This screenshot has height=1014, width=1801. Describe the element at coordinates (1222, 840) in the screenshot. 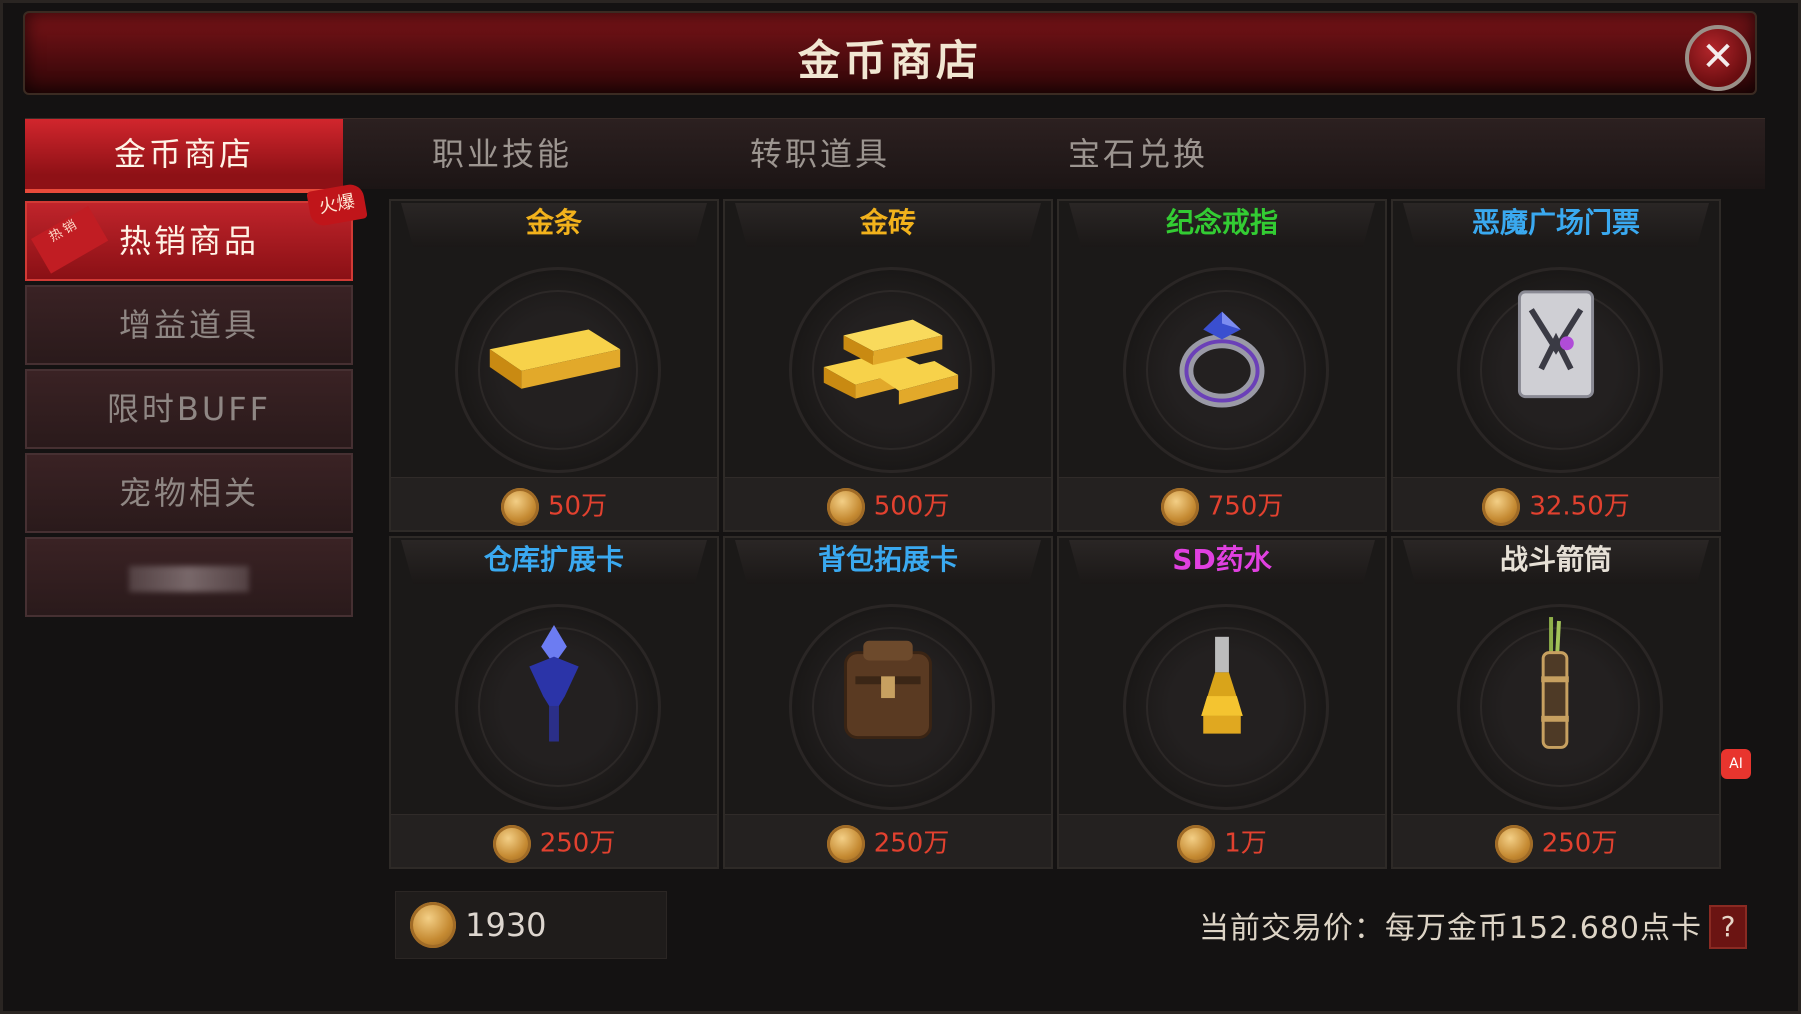

I see `price-bar: 1万` at that location.